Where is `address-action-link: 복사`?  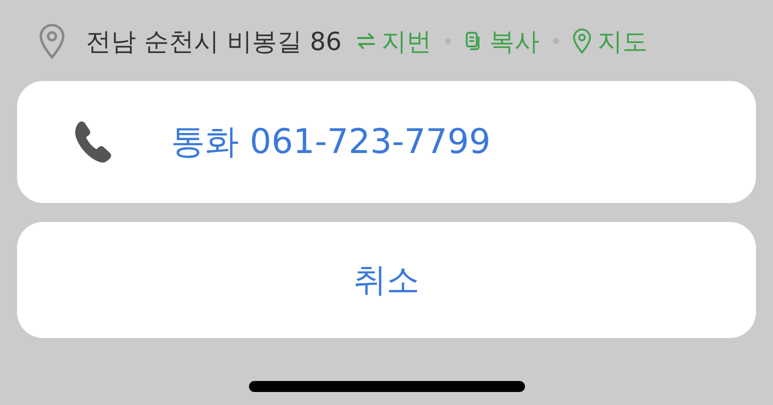
address-action-link: 복사 is located at coordinates (502, 41).